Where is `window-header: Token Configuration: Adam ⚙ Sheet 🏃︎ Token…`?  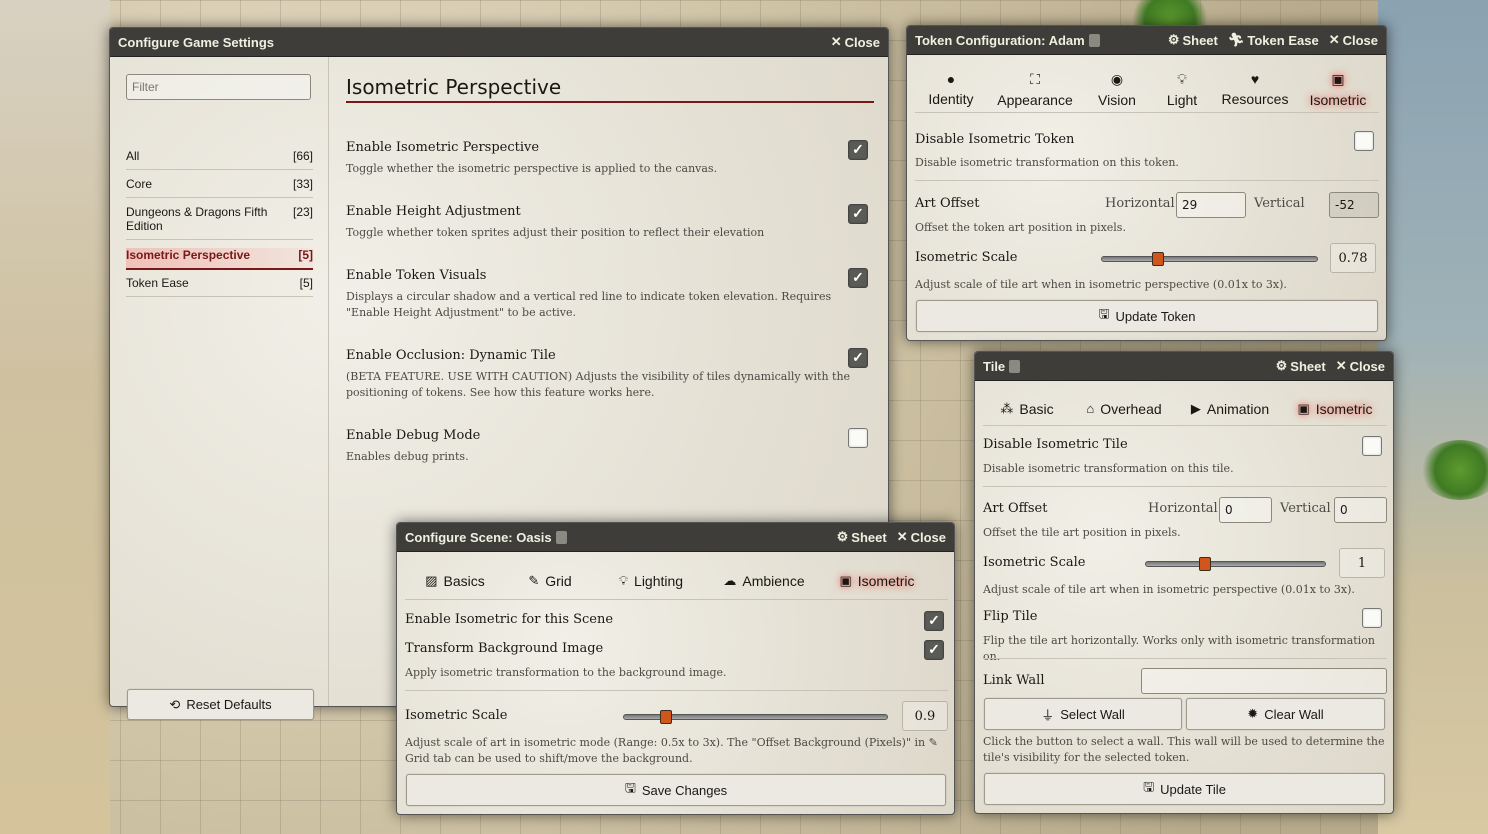
window-header: Token Configuration: Adam ⚙ Sheet 🏃︎ Token… is located at coordinates (1146, 40).